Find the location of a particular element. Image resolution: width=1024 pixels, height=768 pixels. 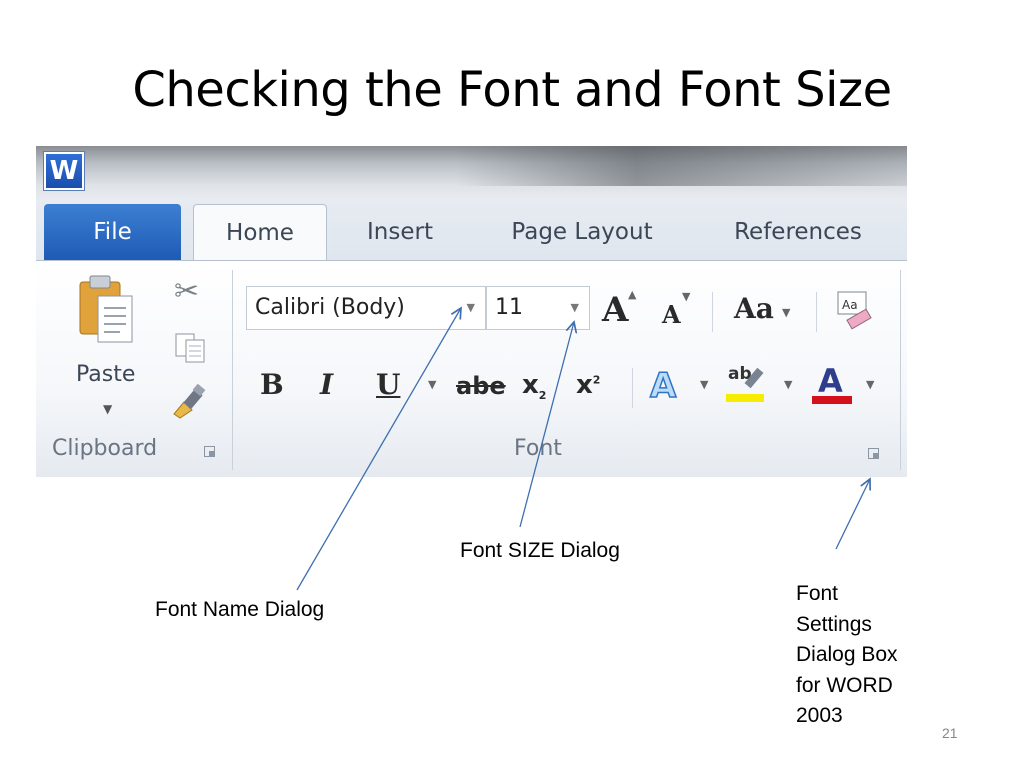

grow-arrow-icon: ▲ is located at coordinates (632, 294).